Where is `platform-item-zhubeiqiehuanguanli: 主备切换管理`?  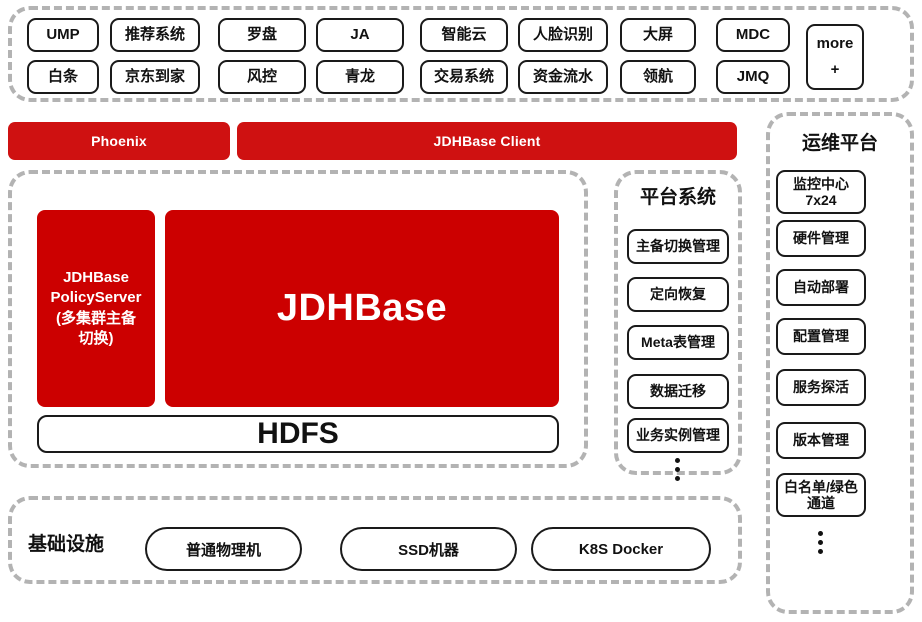 platform-item-zhubeiqiehuanguanli: 主备切换管理 is located at coordinates (678, 246).